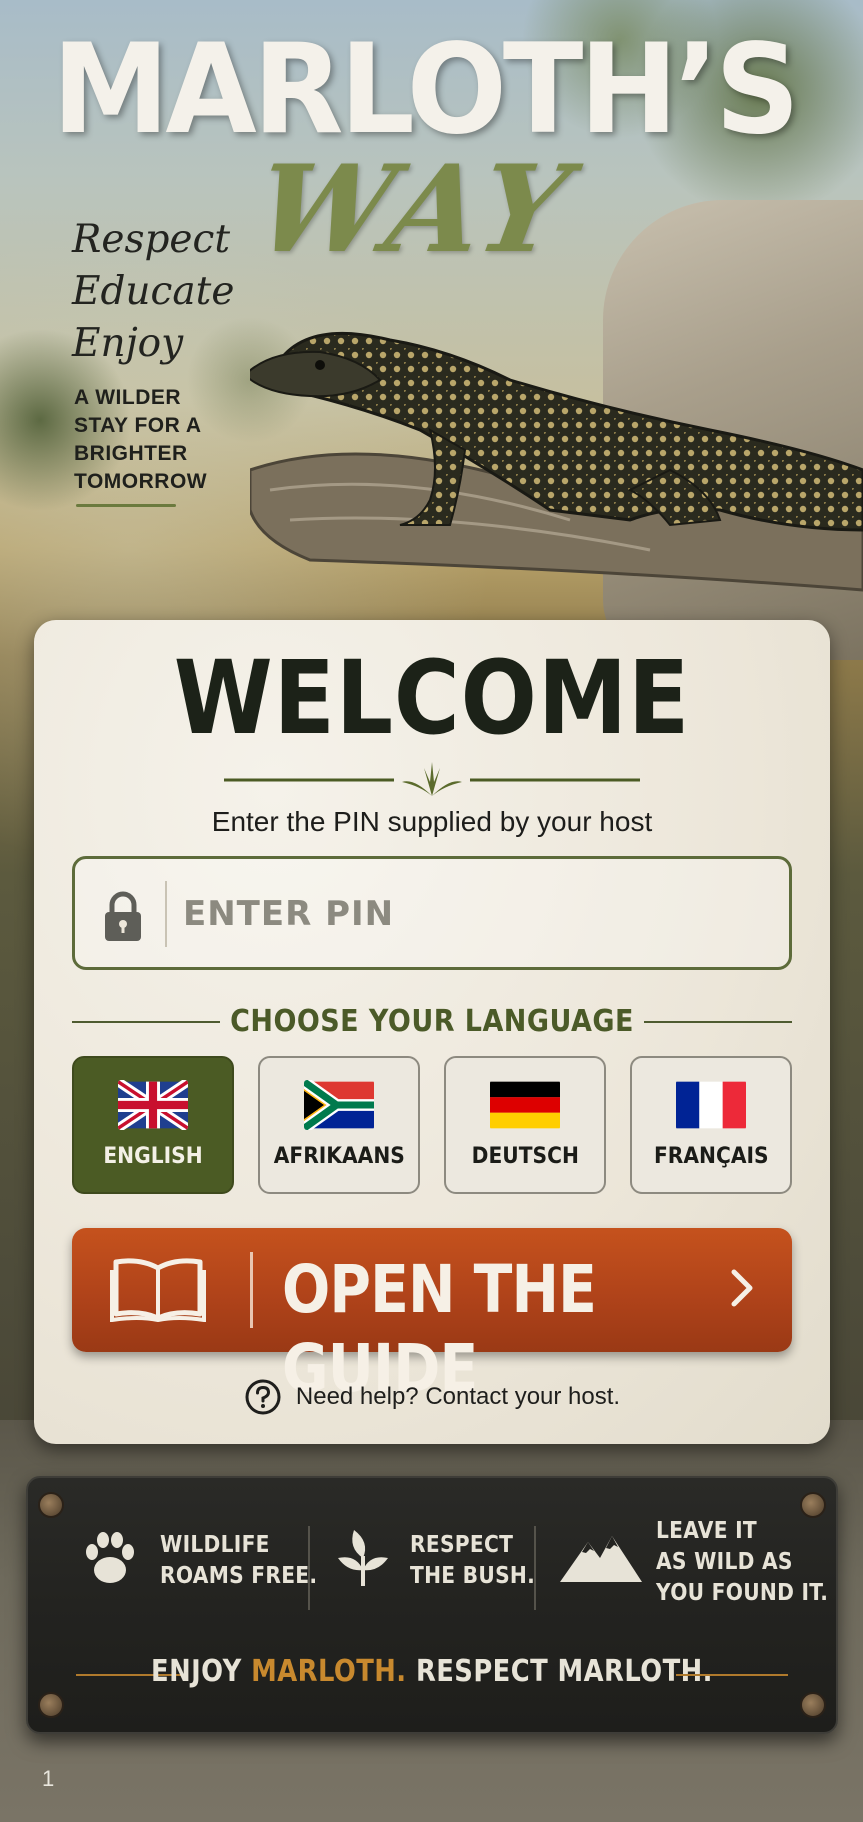  Describe the element at coordinates (201, 1671) in the screenshot. I see `sign-motto-part: ENJOY` at that location.